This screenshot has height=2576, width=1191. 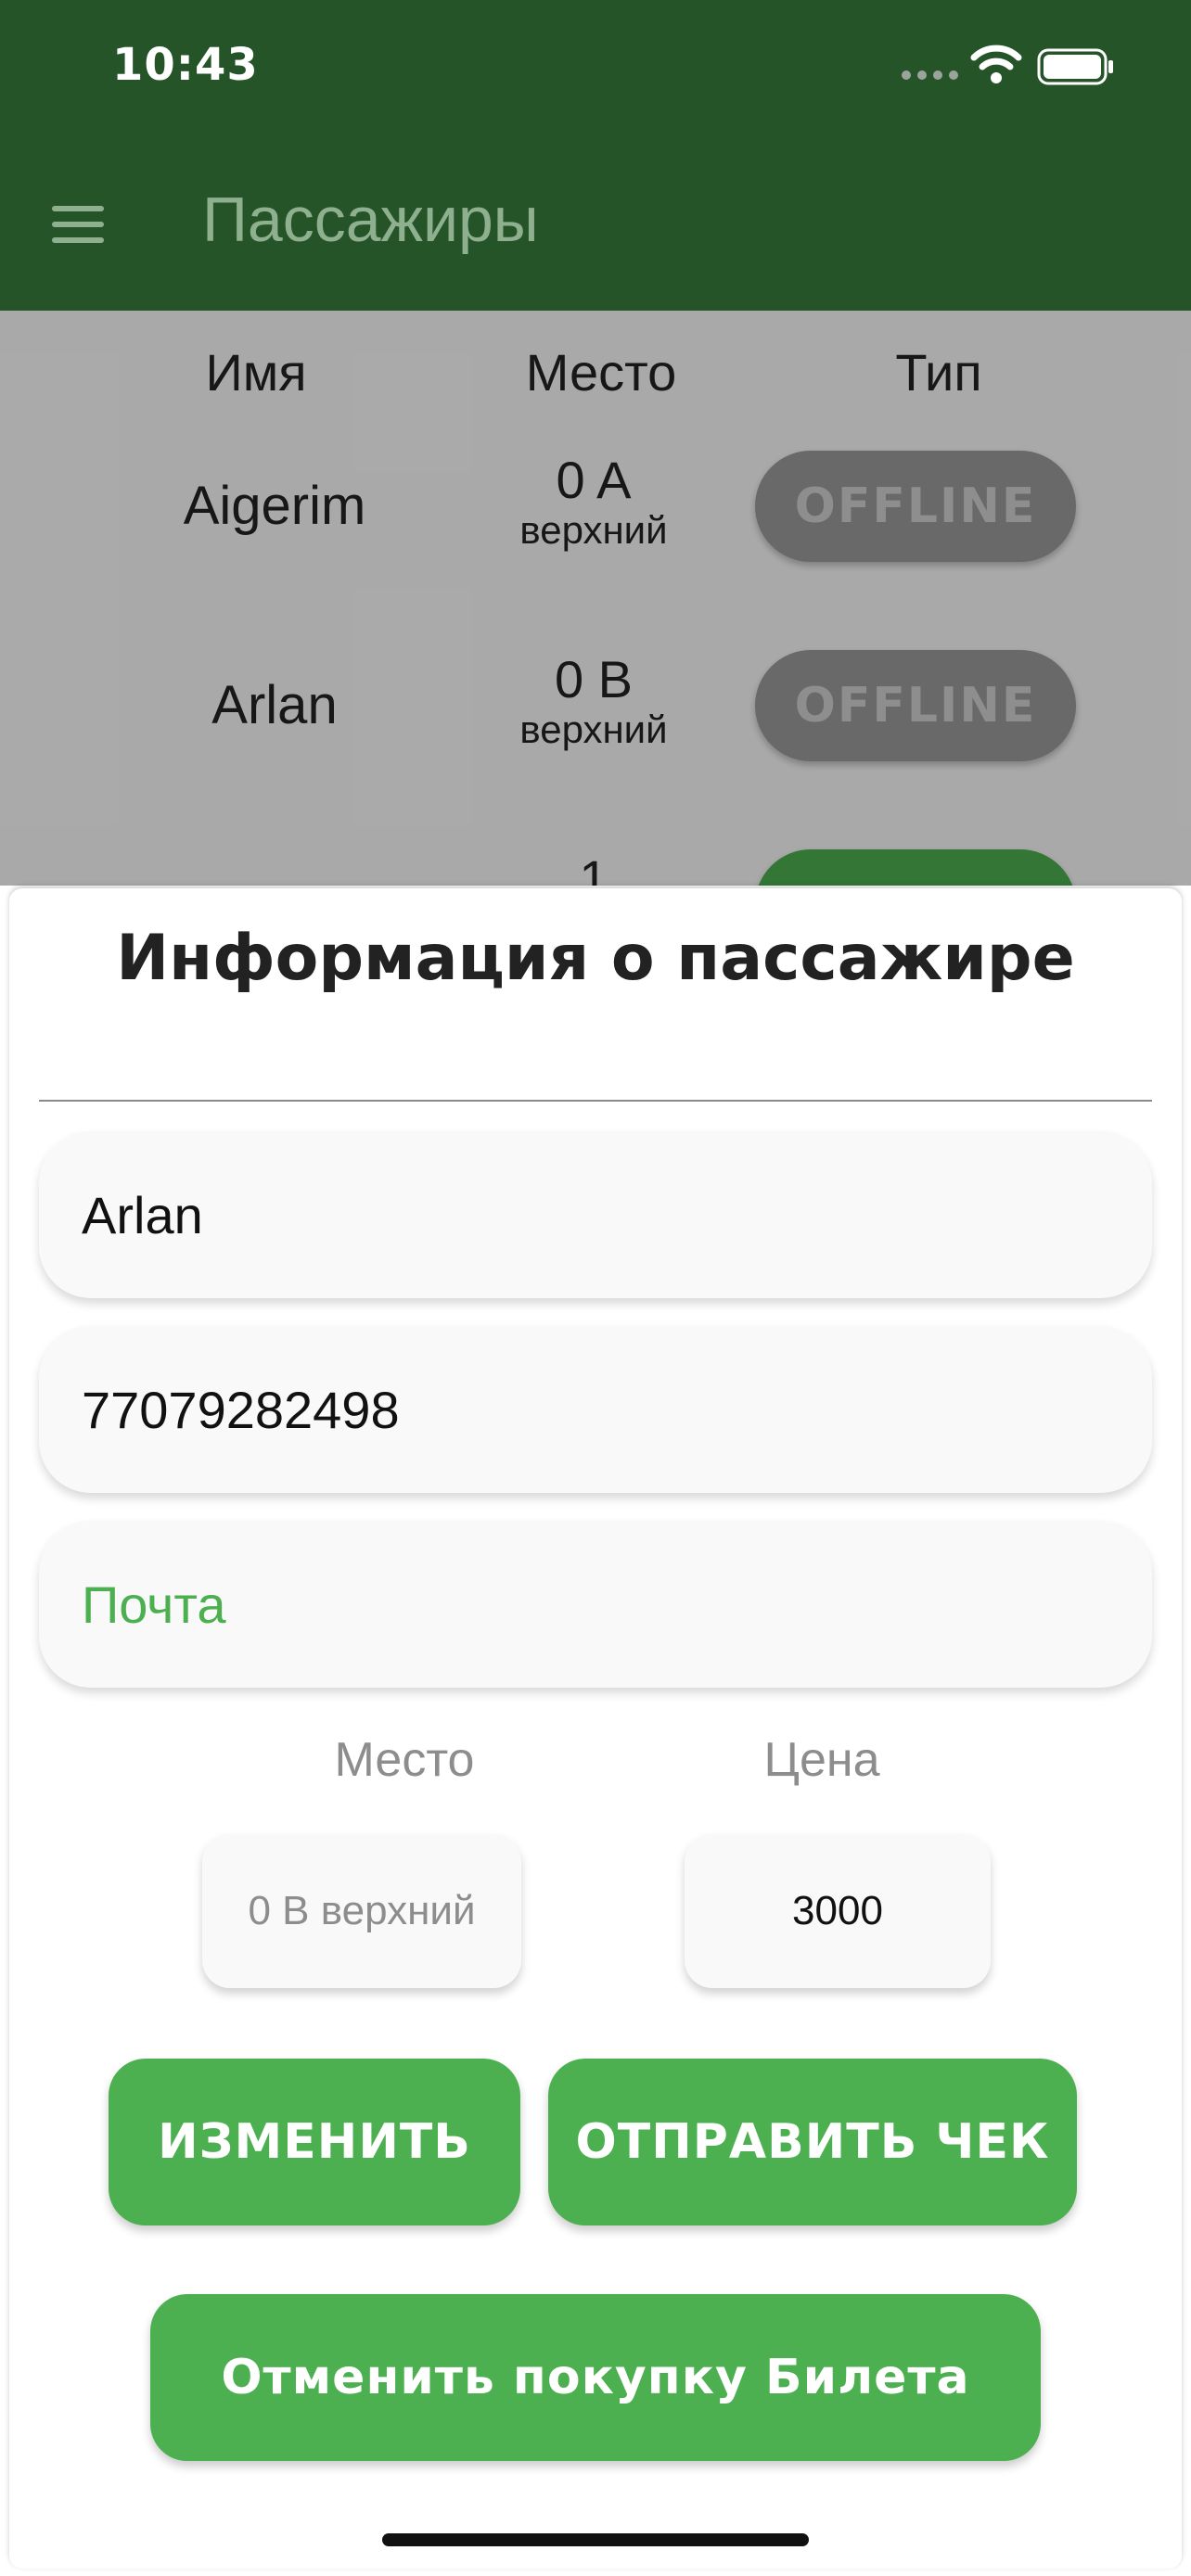 What do you see at coordinates (1075, 66) in the screenshot?
I see `battery-icon` at bounding box center [1075, 66].